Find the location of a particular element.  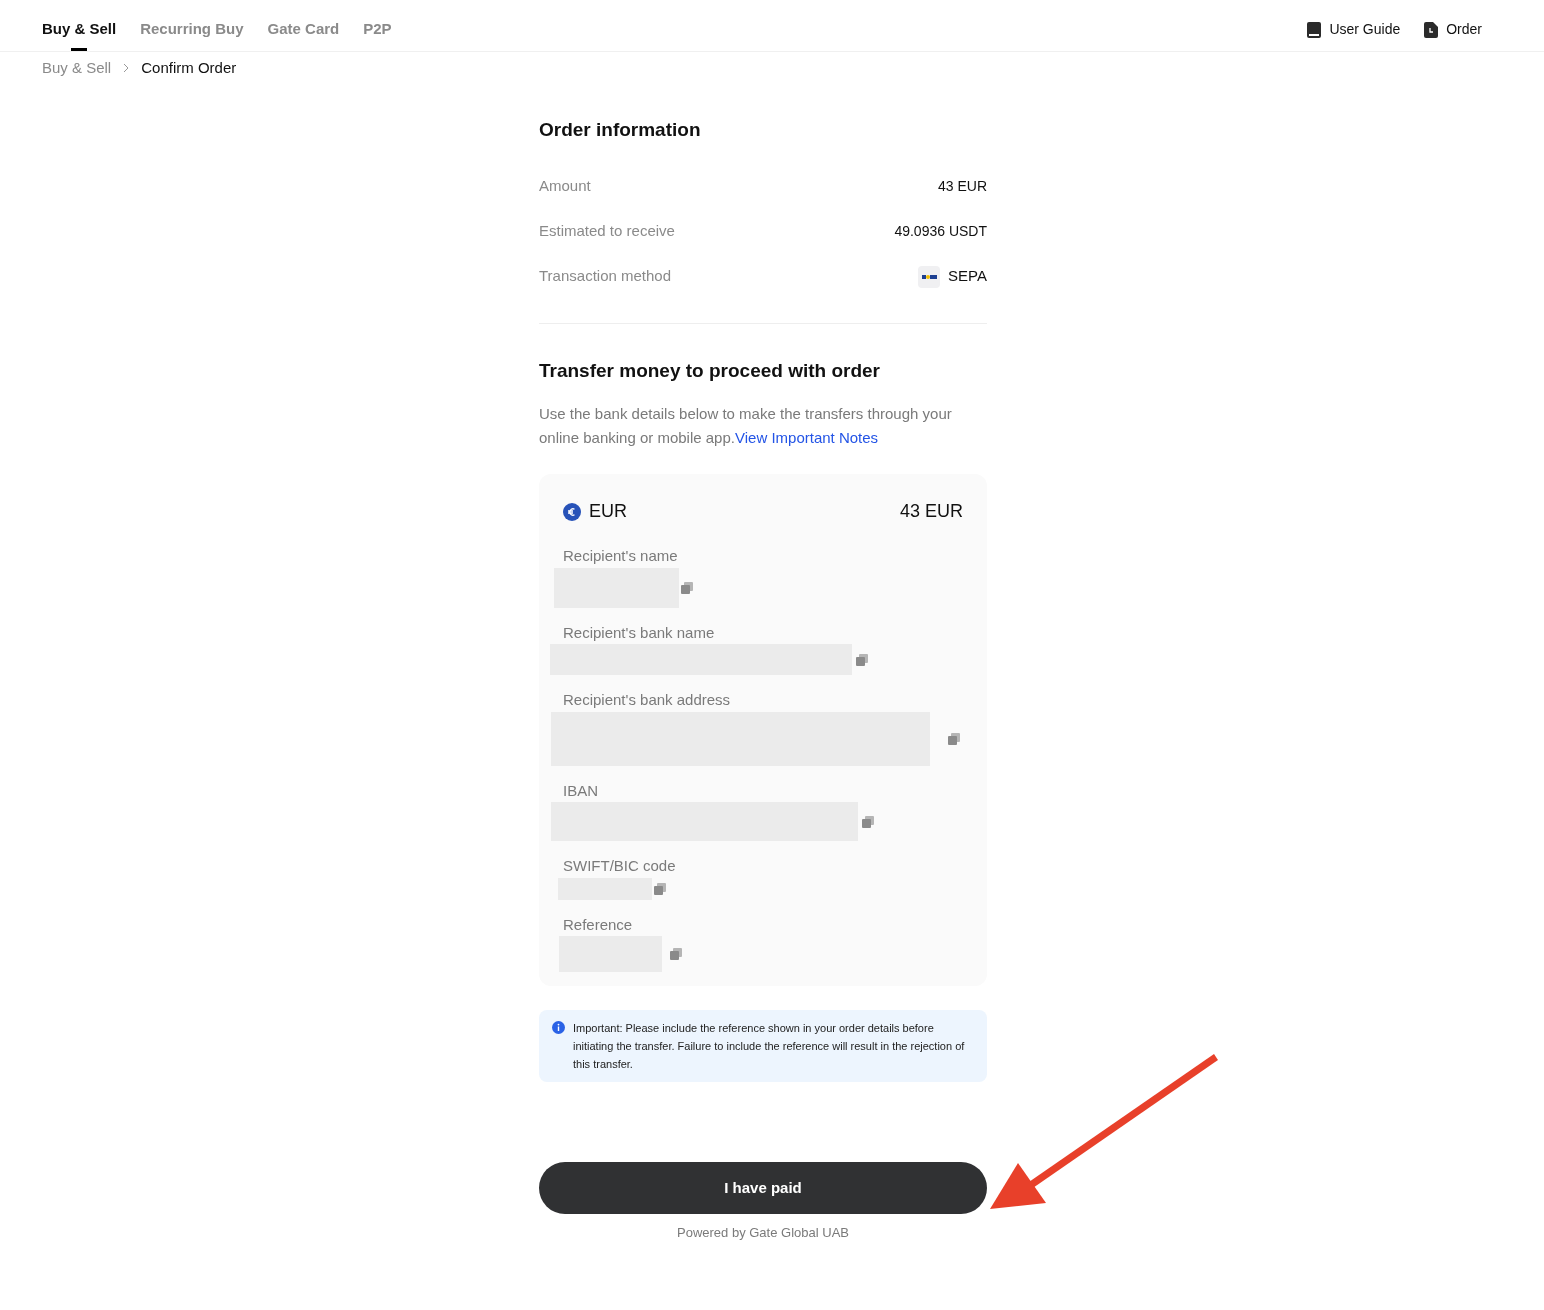

nav-tab: Recurring Buy is located at coordinates (192, 25).